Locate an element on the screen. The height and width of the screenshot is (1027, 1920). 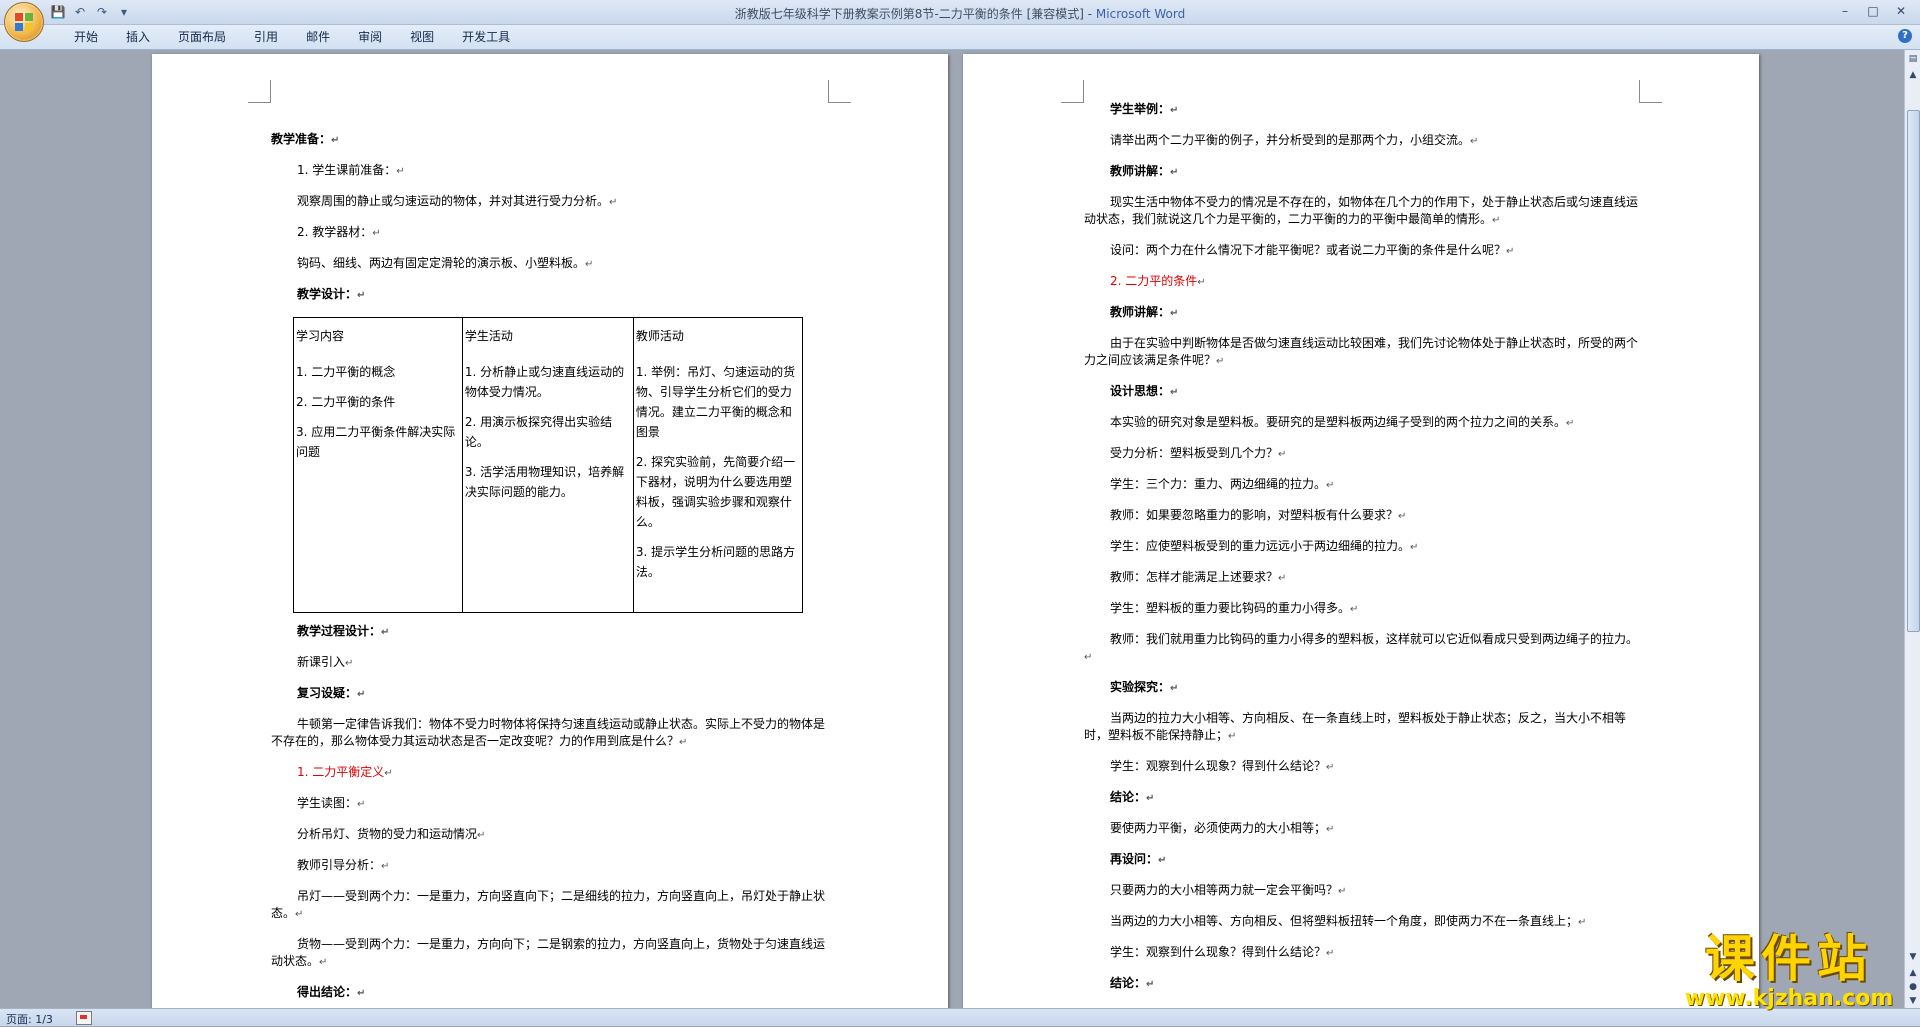
paragraph: 只要两力的大小相等两力就一定会平衡吗？↵ is located at coordinates (1228, 890).